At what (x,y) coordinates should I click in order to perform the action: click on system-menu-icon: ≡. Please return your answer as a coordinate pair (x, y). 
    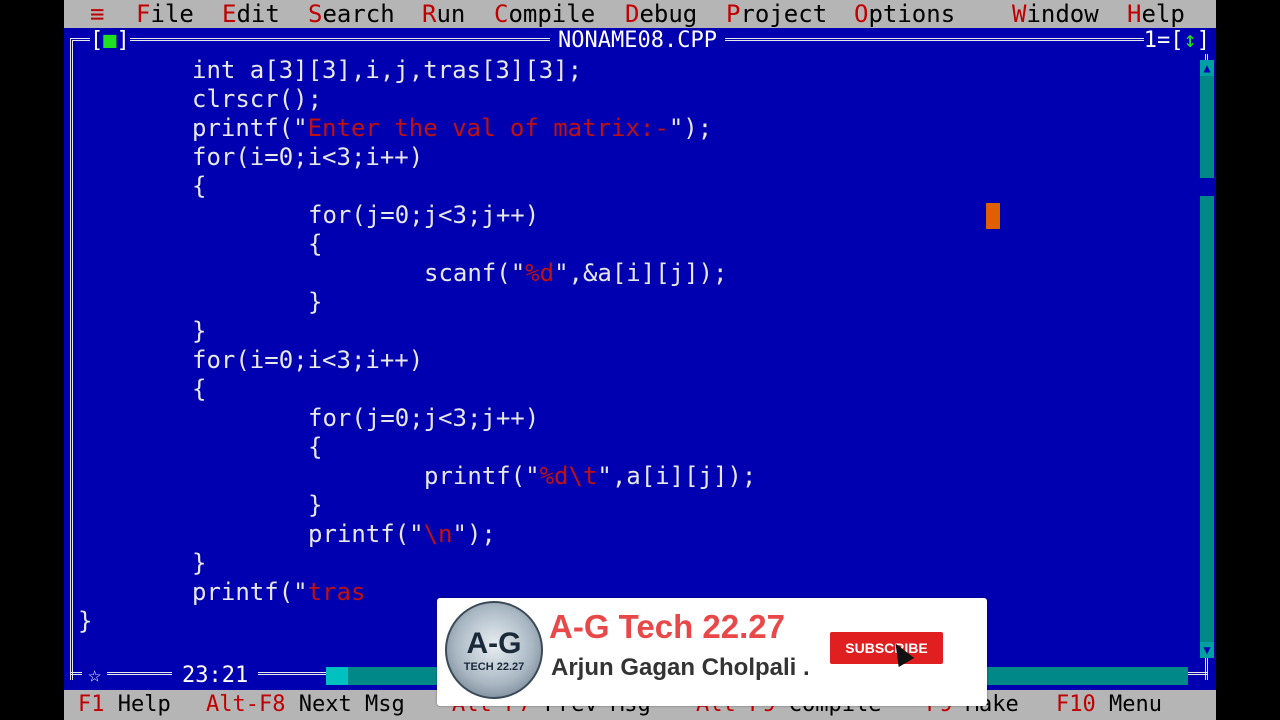
    Looking at the image, I should click on (97, 14).